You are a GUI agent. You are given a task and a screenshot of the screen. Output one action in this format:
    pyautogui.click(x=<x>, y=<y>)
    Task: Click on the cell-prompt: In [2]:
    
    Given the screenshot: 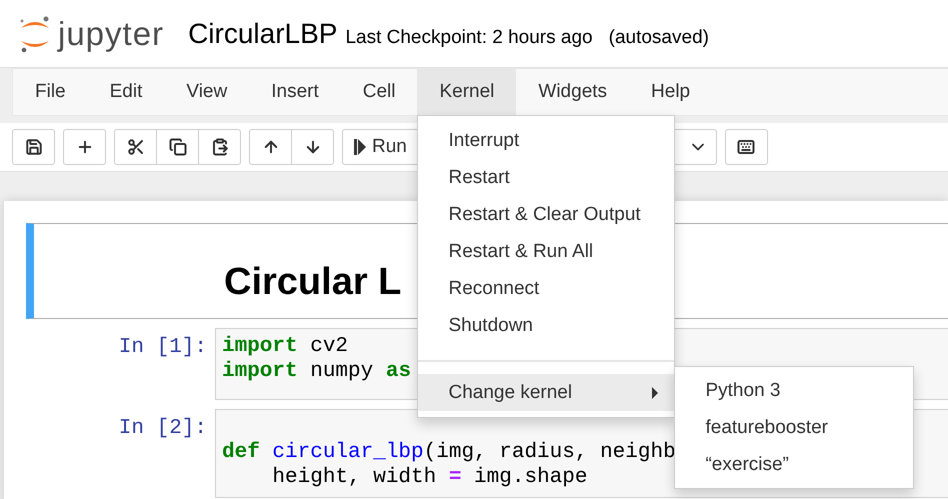 What is the action you would take?
    pyautogui.click(x=163, y=429)
    